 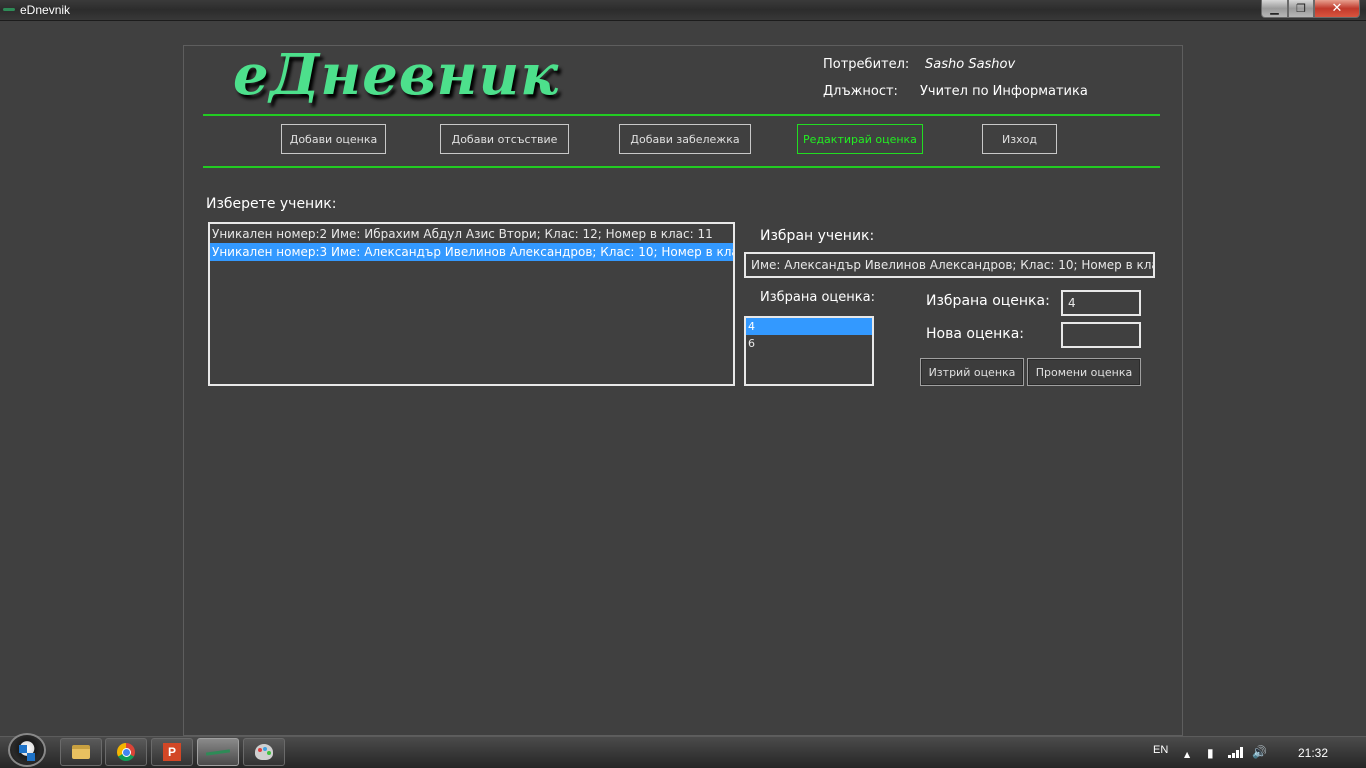 I want to click on add-note-button: Добави забележка, so click(x=685, y=139).